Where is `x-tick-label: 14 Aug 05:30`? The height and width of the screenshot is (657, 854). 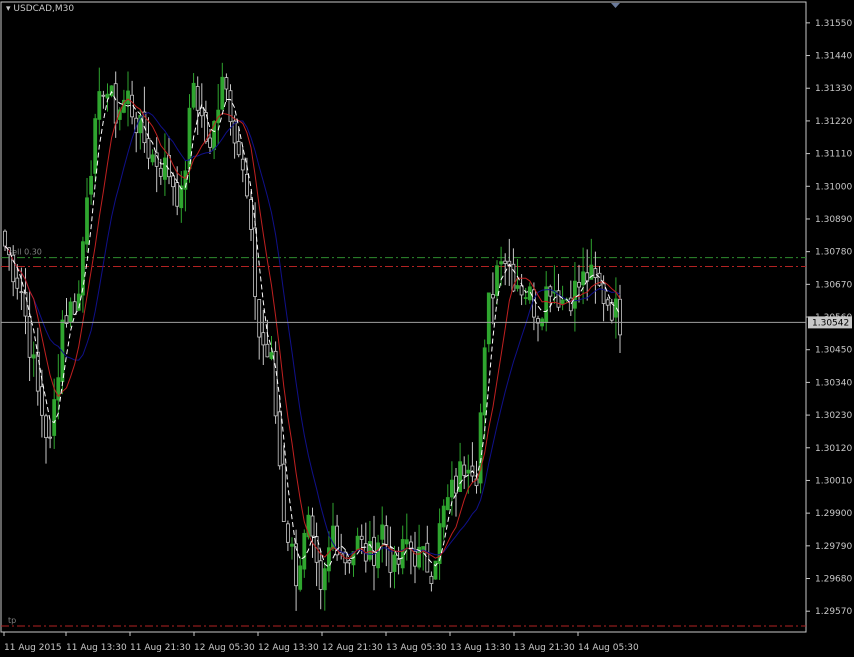 x-tick-label: 14 Aug 05:30 is located at coordinates (608, 648).